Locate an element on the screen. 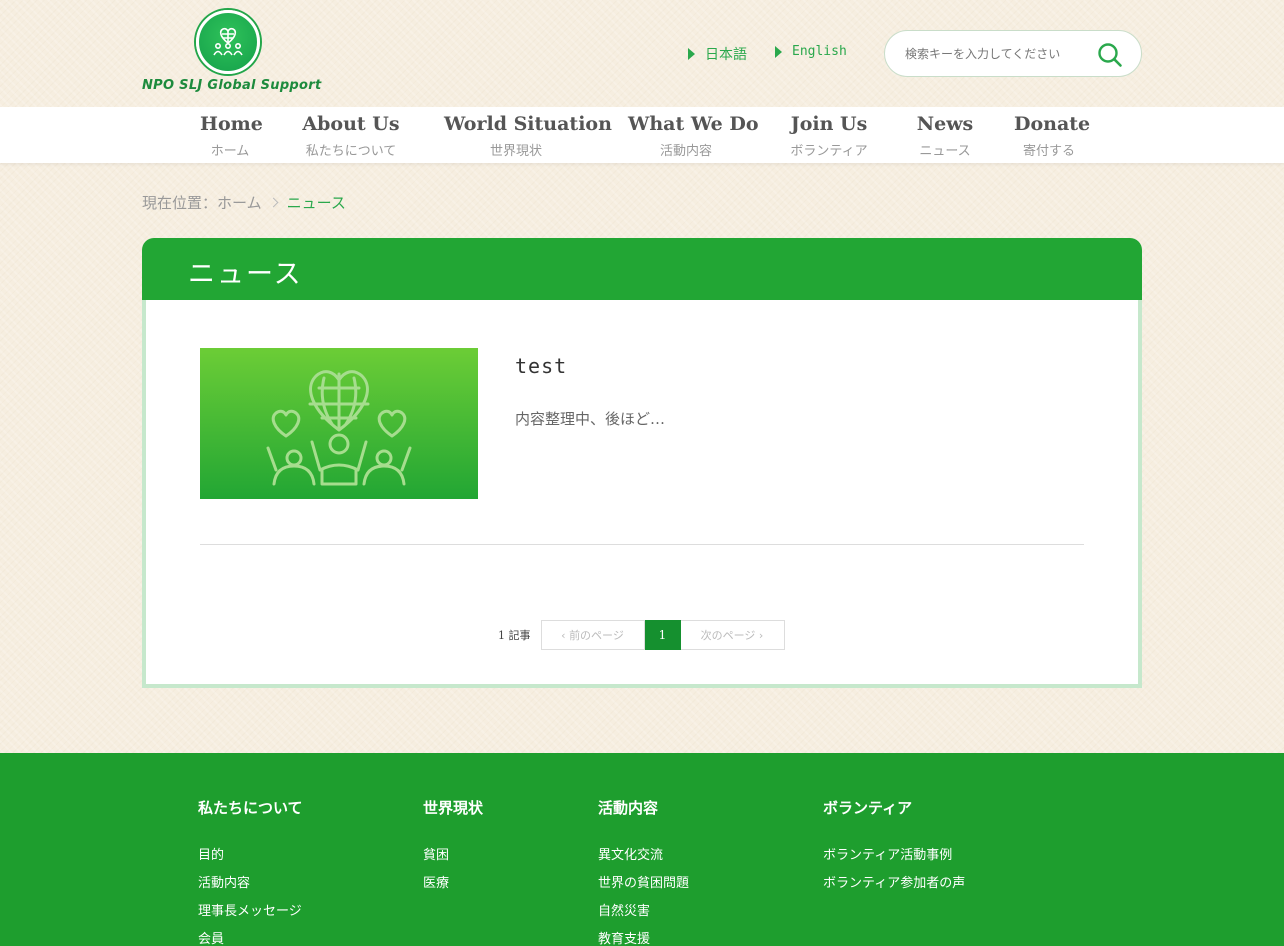  page-title: ニュース is located at coordinates (245, 274).